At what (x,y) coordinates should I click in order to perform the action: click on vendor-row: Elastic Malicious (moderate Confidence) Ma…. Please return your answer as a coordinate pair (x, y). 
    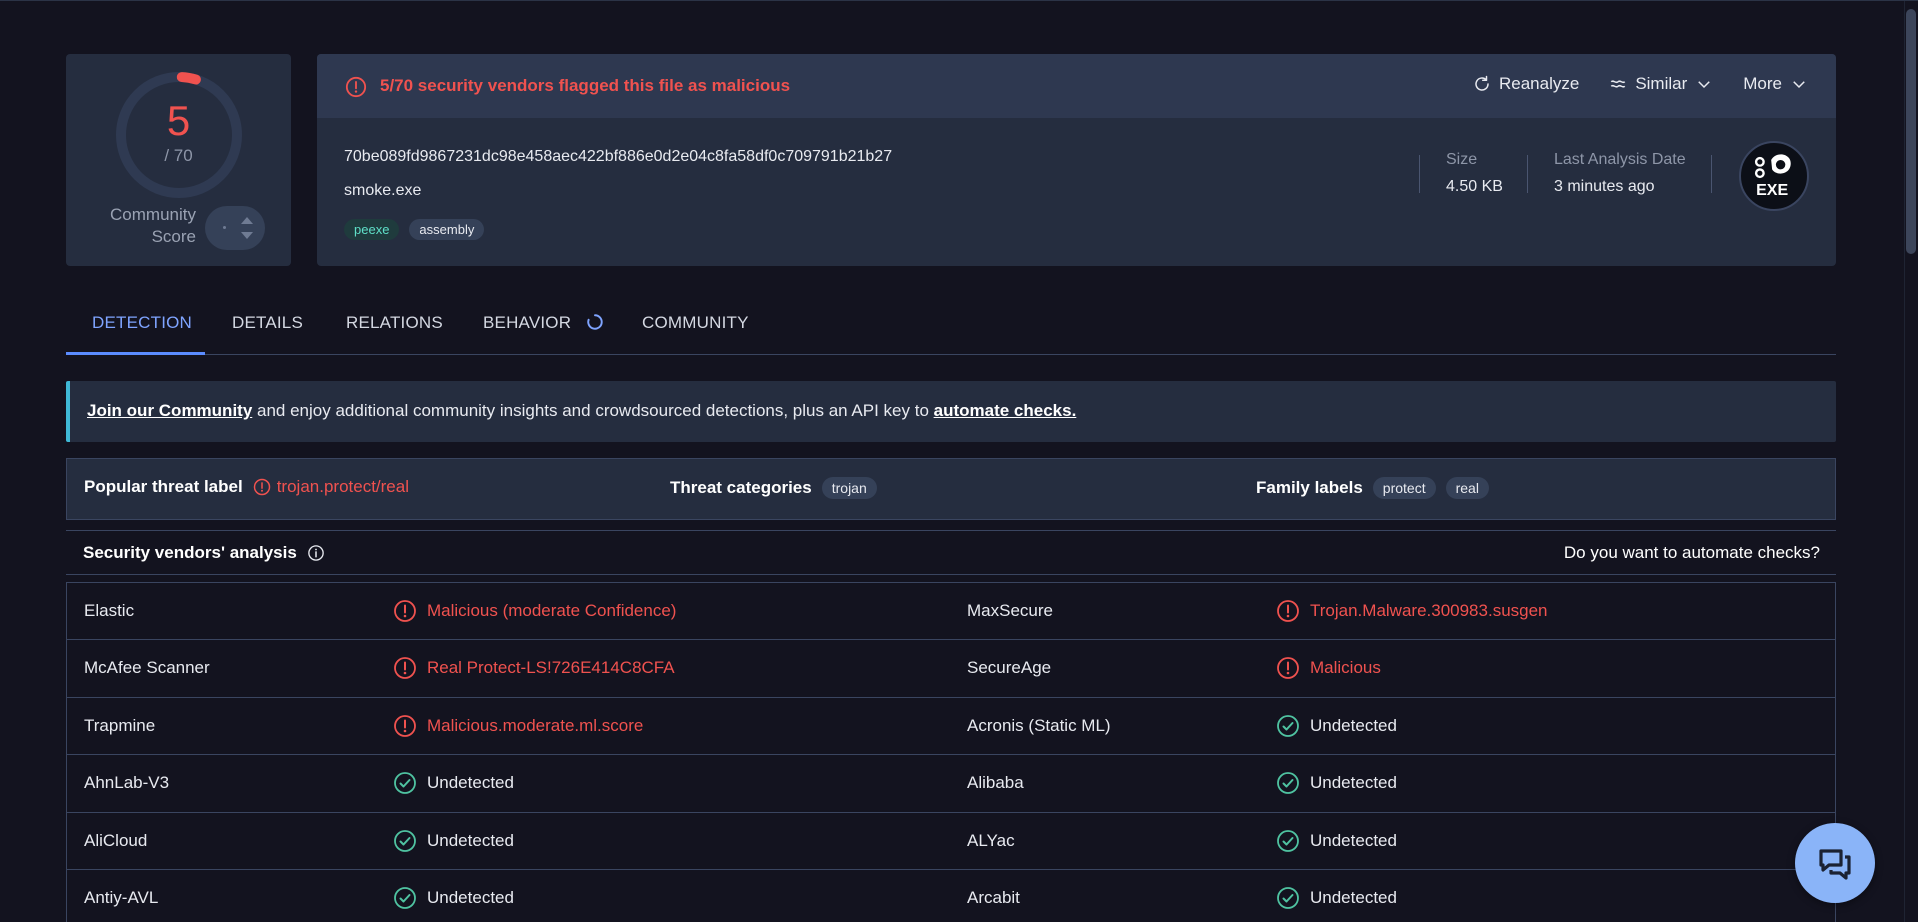
    Looking at the image, I should click on (951, 612).